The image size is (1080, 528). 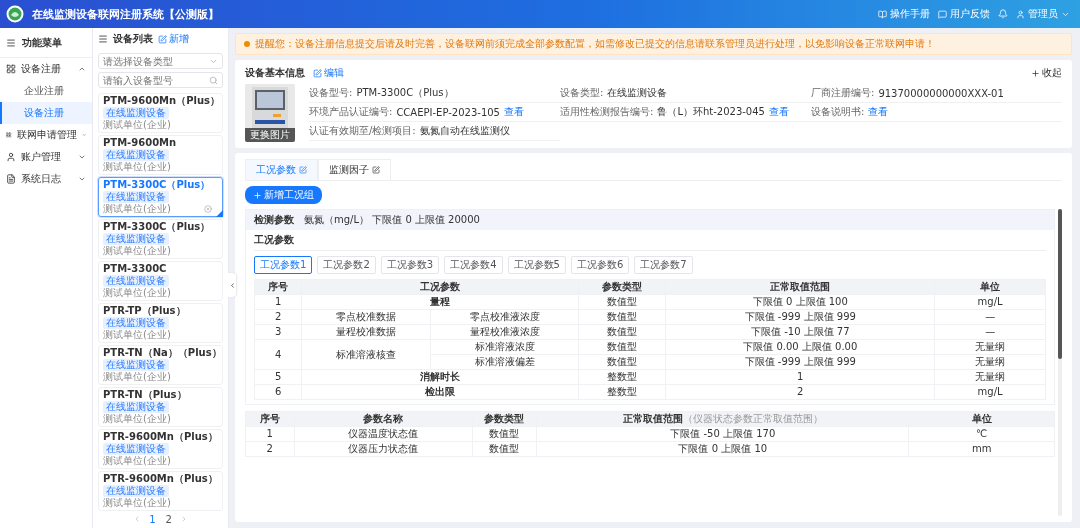 I want to click on table-cell: 消解时长, so click(x=440, y=377).